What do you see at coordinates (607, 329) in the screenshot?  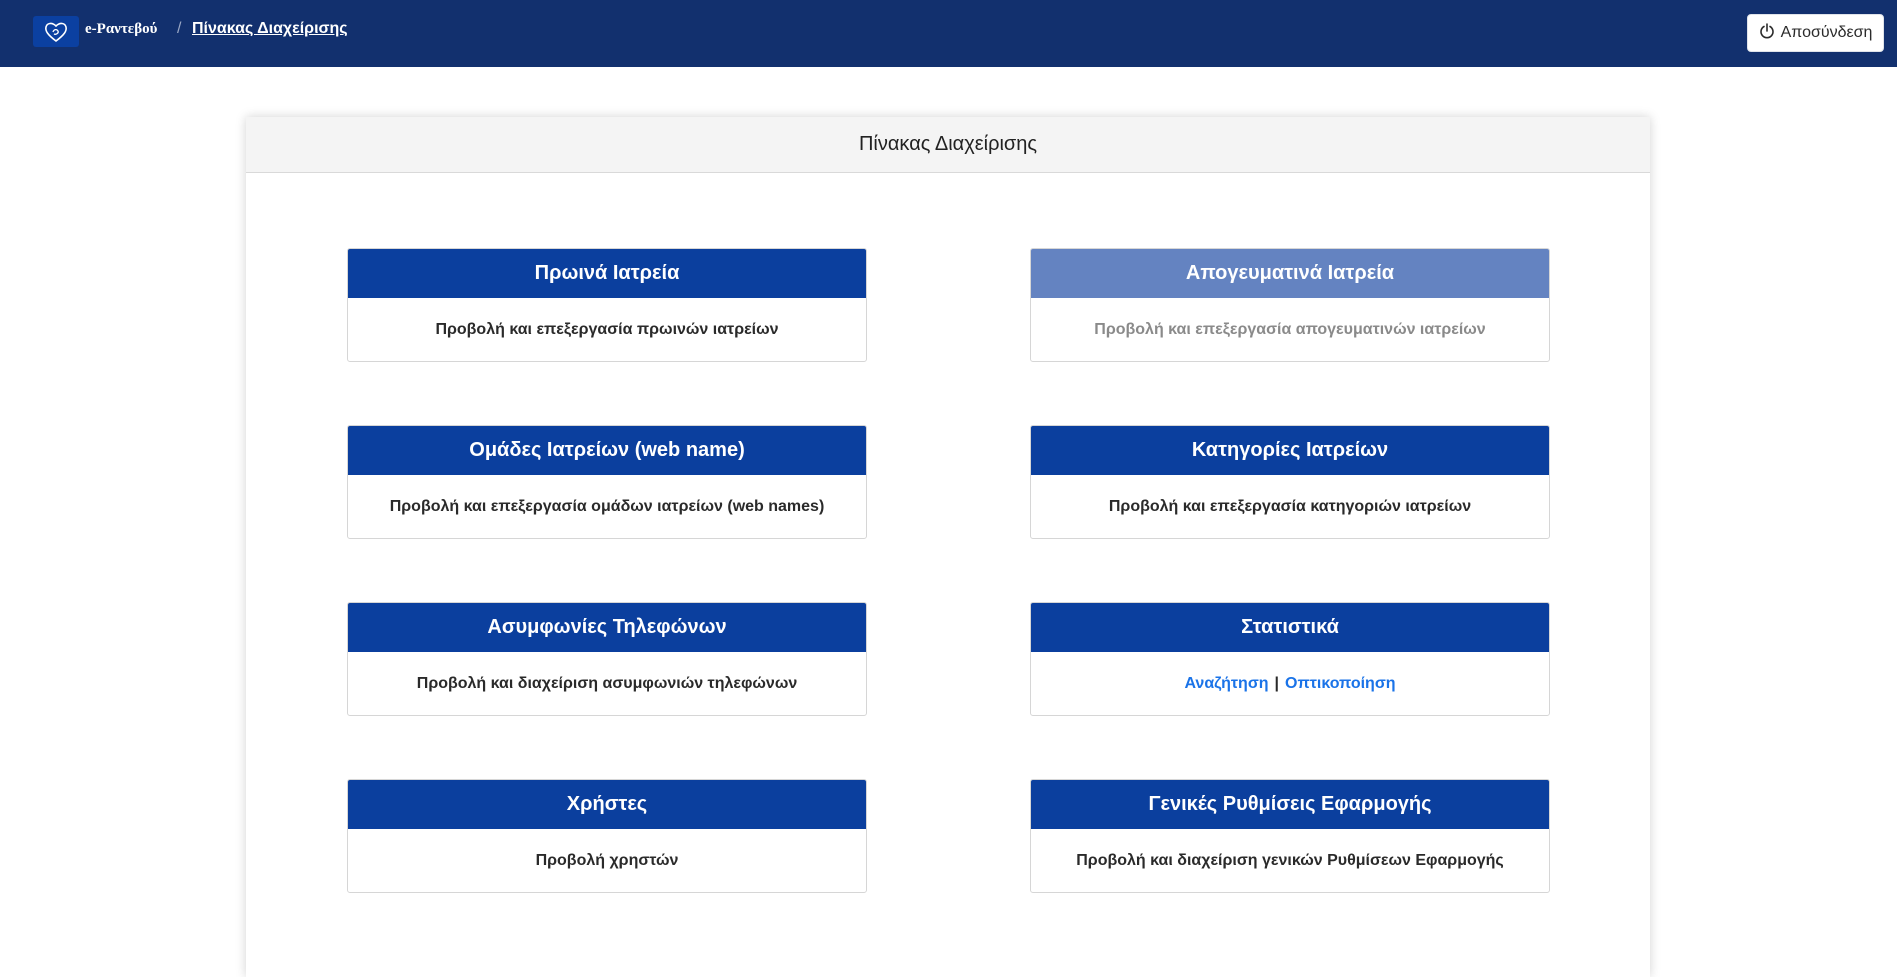 I see `tile-description: Προβολή και επεξεργασία πρωινών ιατρείων` at bounding box center [607, 329].